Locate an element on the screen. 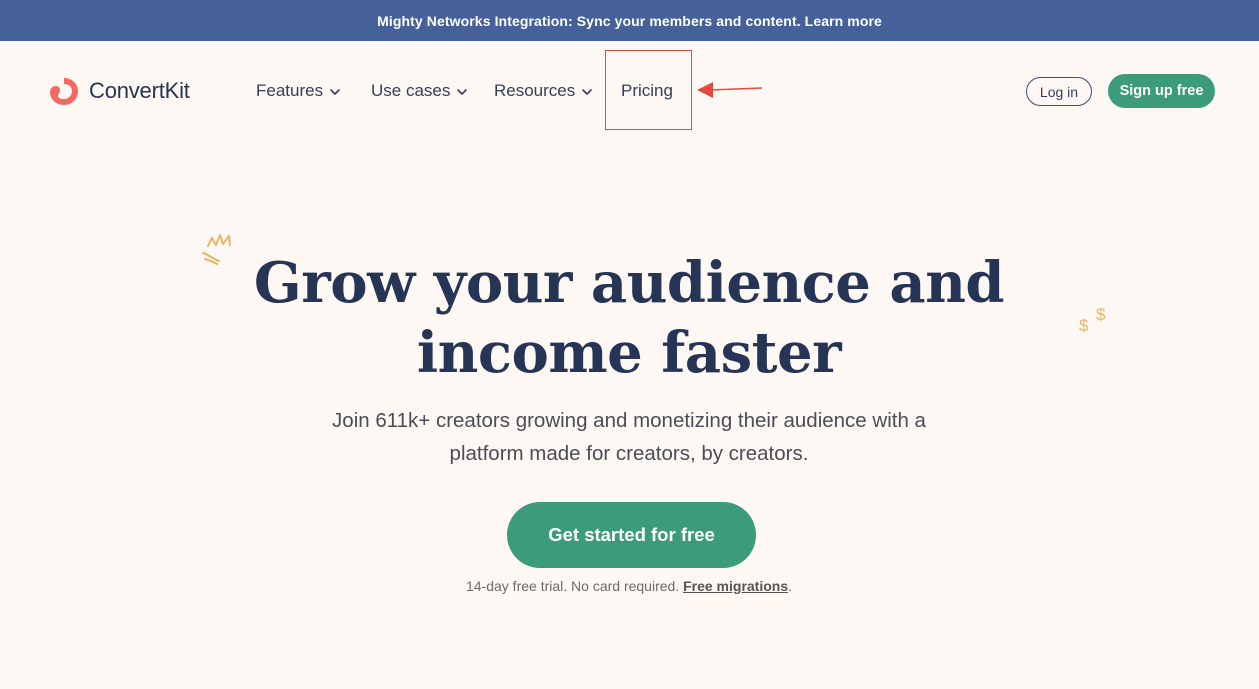 The height and width of the screenshot is (689, 1259). pricing-highlight-box is located at coordinates (648, 90).